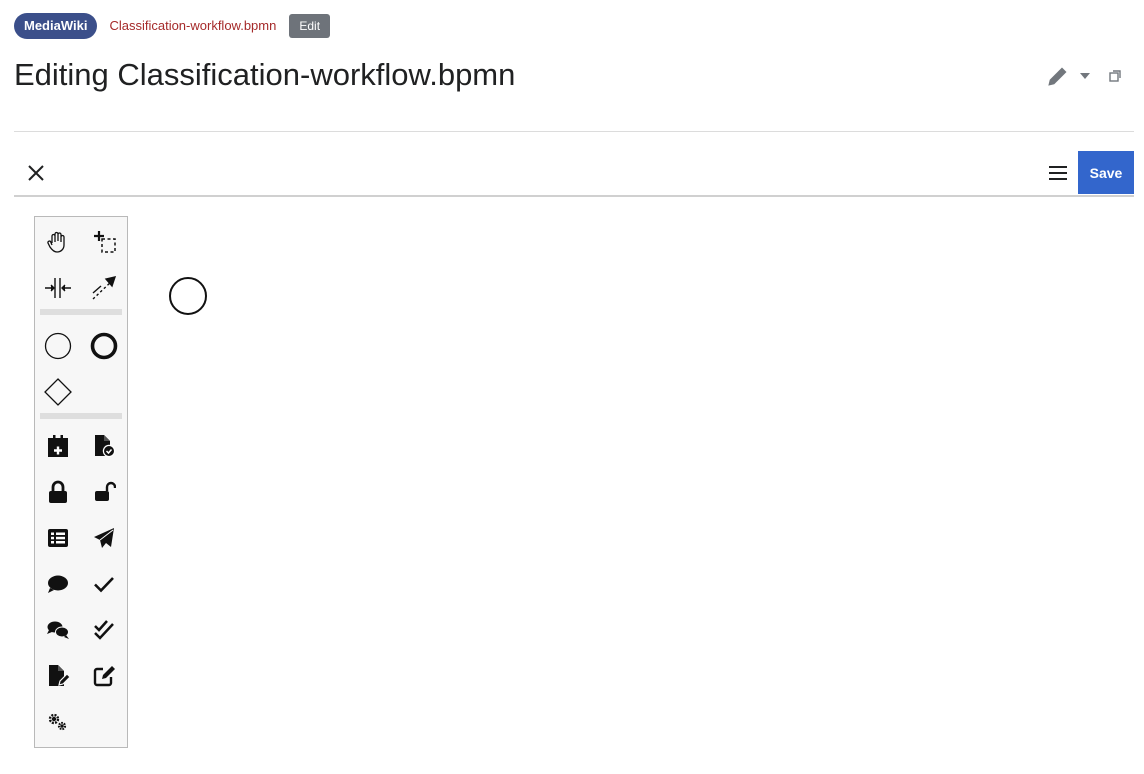 This screenshot has width=1144, height=774. Describe the element at coordinates (58, 446) in the screenshot. I see `calendar-plus-icon` at that location.